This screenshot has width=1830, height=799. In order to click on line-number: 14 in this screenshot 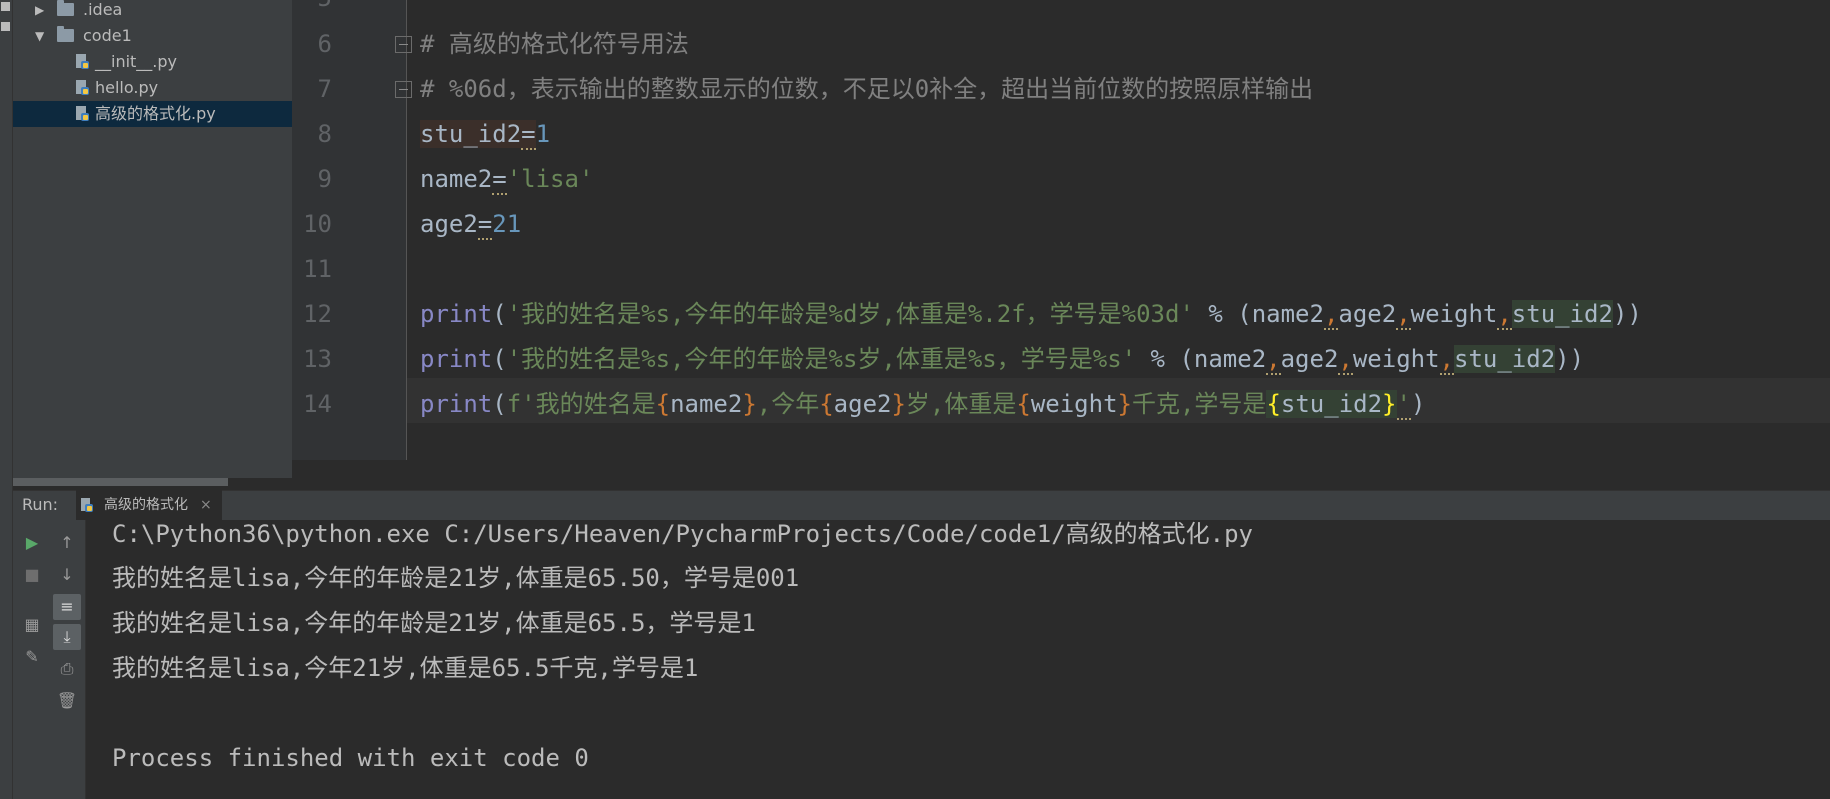, I will do `click(317, 404)`.